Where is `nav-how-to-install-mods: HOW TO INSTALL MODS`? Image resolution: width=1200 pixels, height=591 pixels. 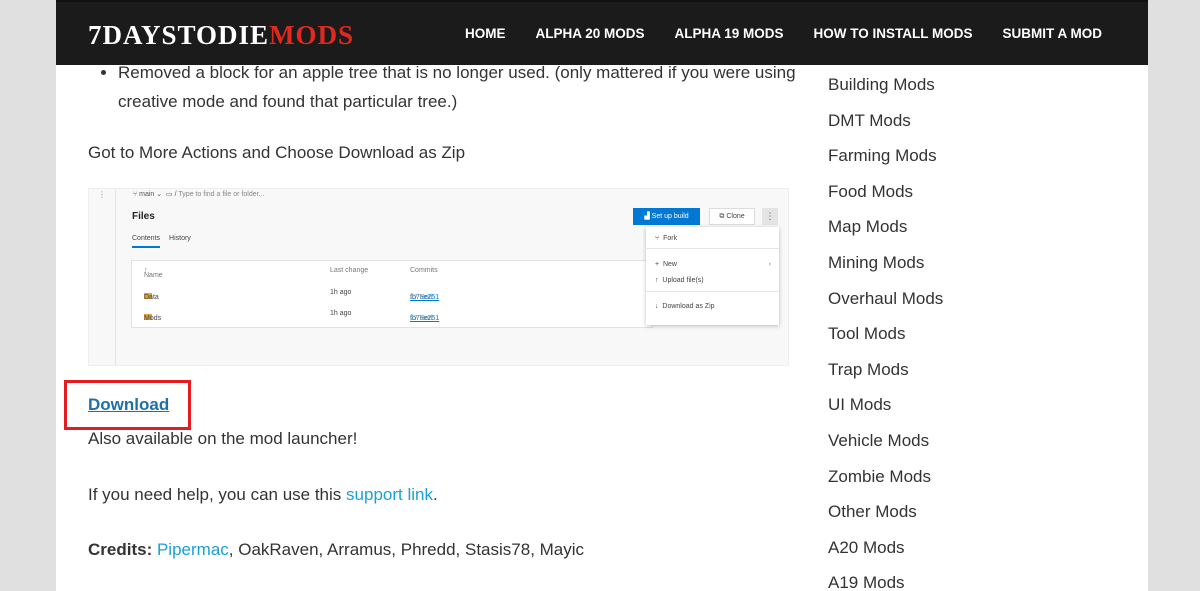 nav-how-to-install-mods: HOW TO INSTALL MODS is located at coordinates (893, 33).